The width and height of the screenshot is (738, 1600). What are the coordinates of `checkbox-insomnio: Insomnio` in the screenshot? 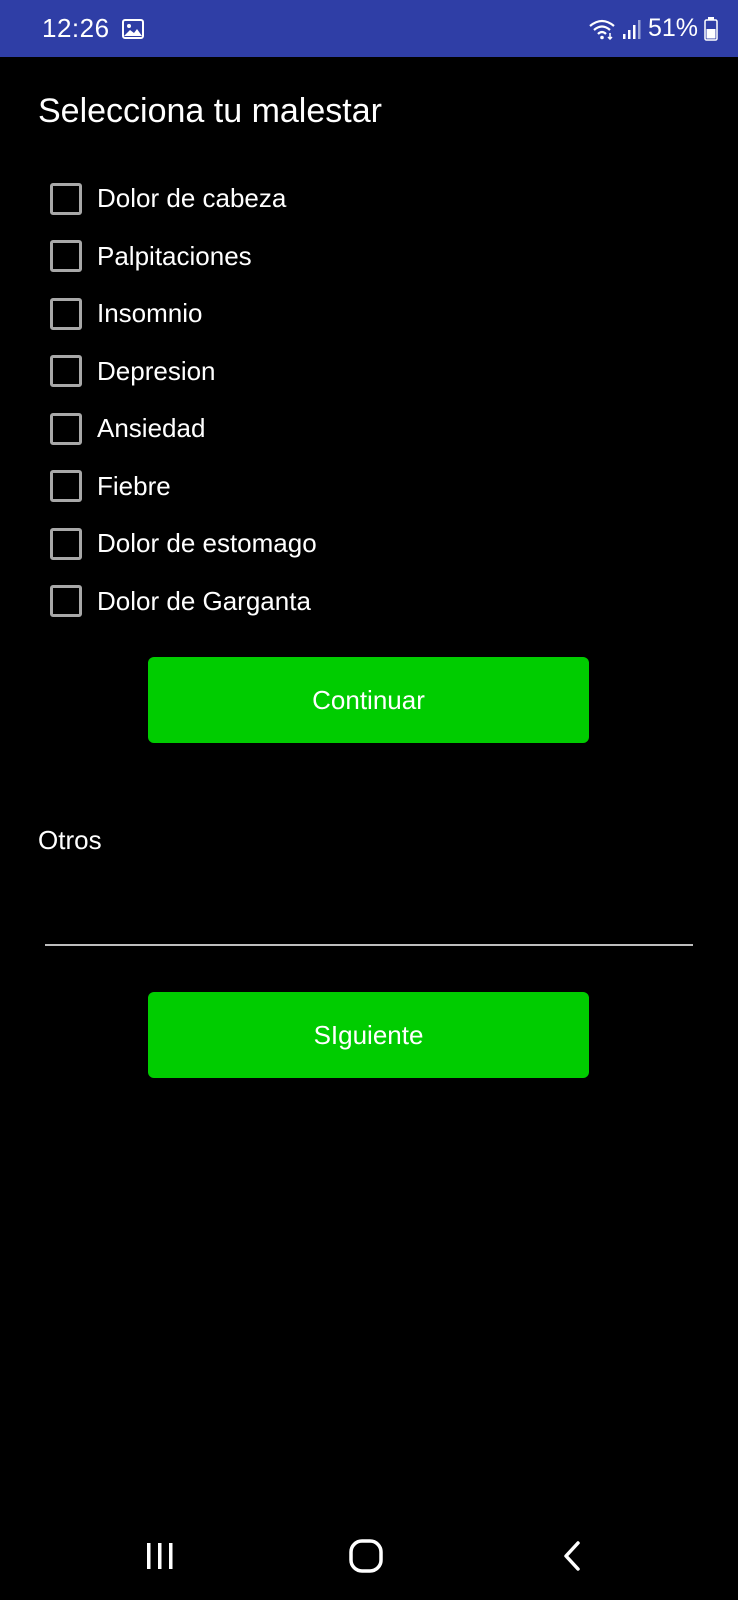 It's located at (360, 314).